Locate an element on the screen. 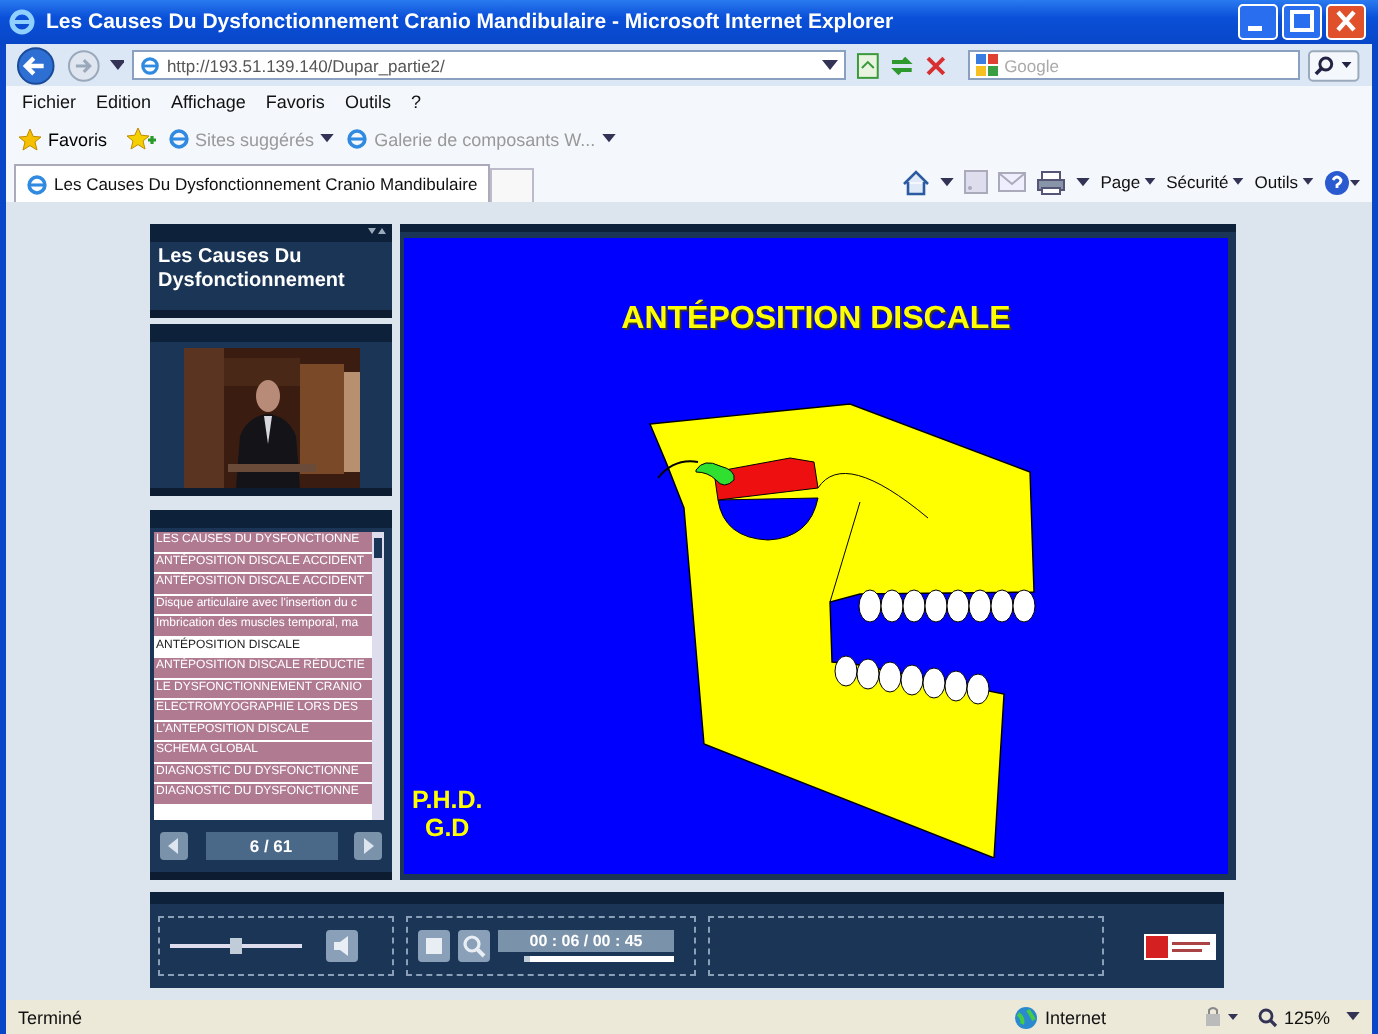 The image size is (1378, 1034). page-counter: 6 / 61 is located at coordinates (271, 846).